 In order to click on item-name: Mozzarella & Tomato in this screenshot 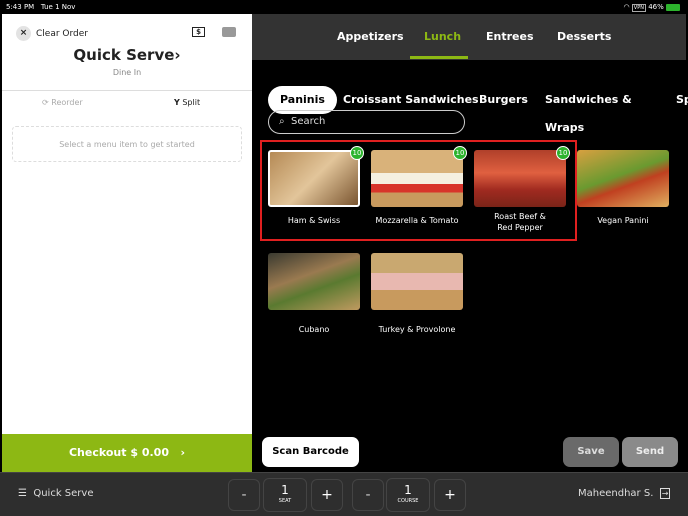, I will do `click(417, 220)`.